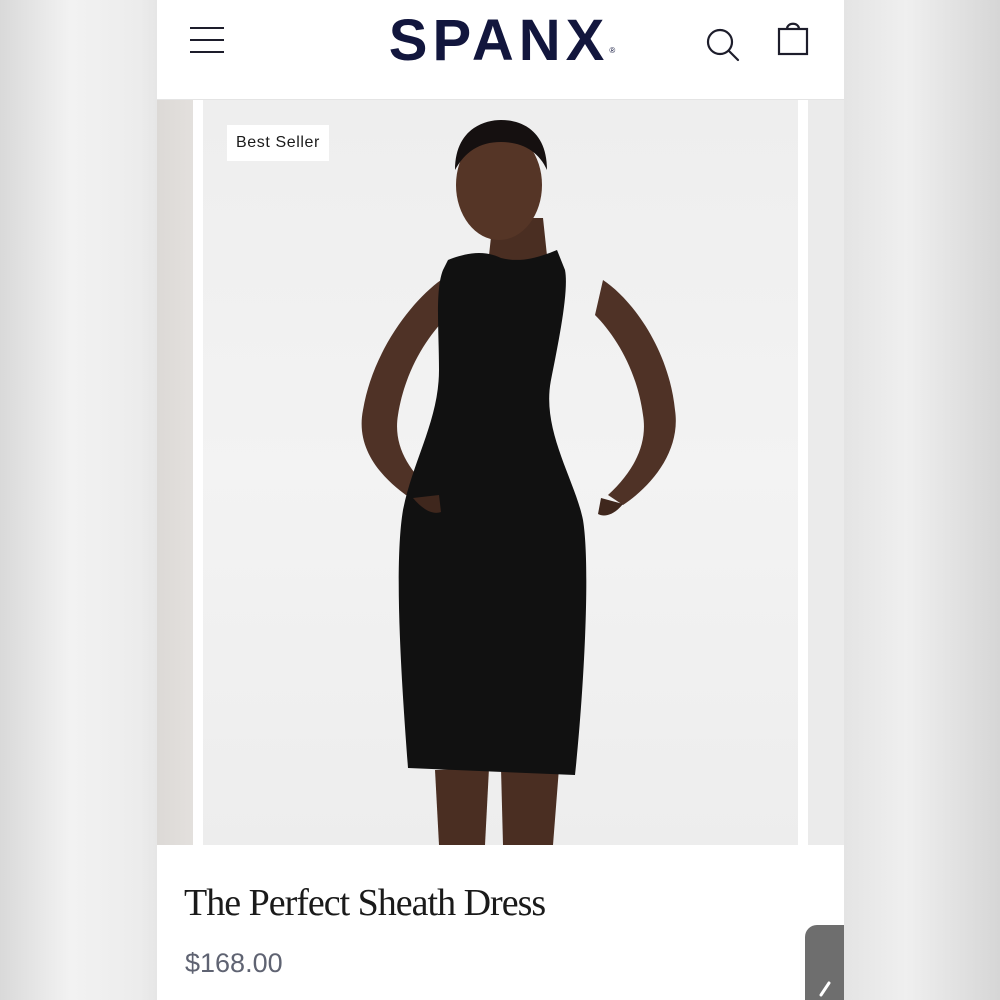  What do you see at coordinates (175, 472) in the screenshot?
I see `previous-slide-peek` at bounding box center [175, 472].